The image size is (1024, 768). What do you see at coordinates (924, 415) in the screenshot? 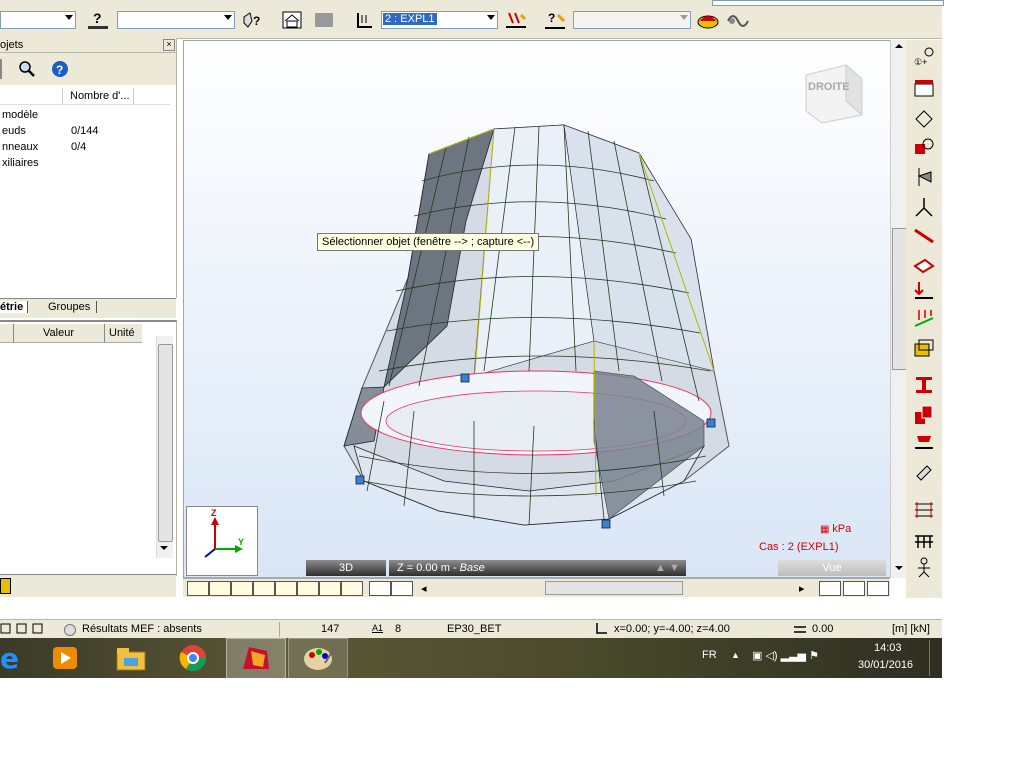
I see `copy-icon` at bounding box center [924, 415].